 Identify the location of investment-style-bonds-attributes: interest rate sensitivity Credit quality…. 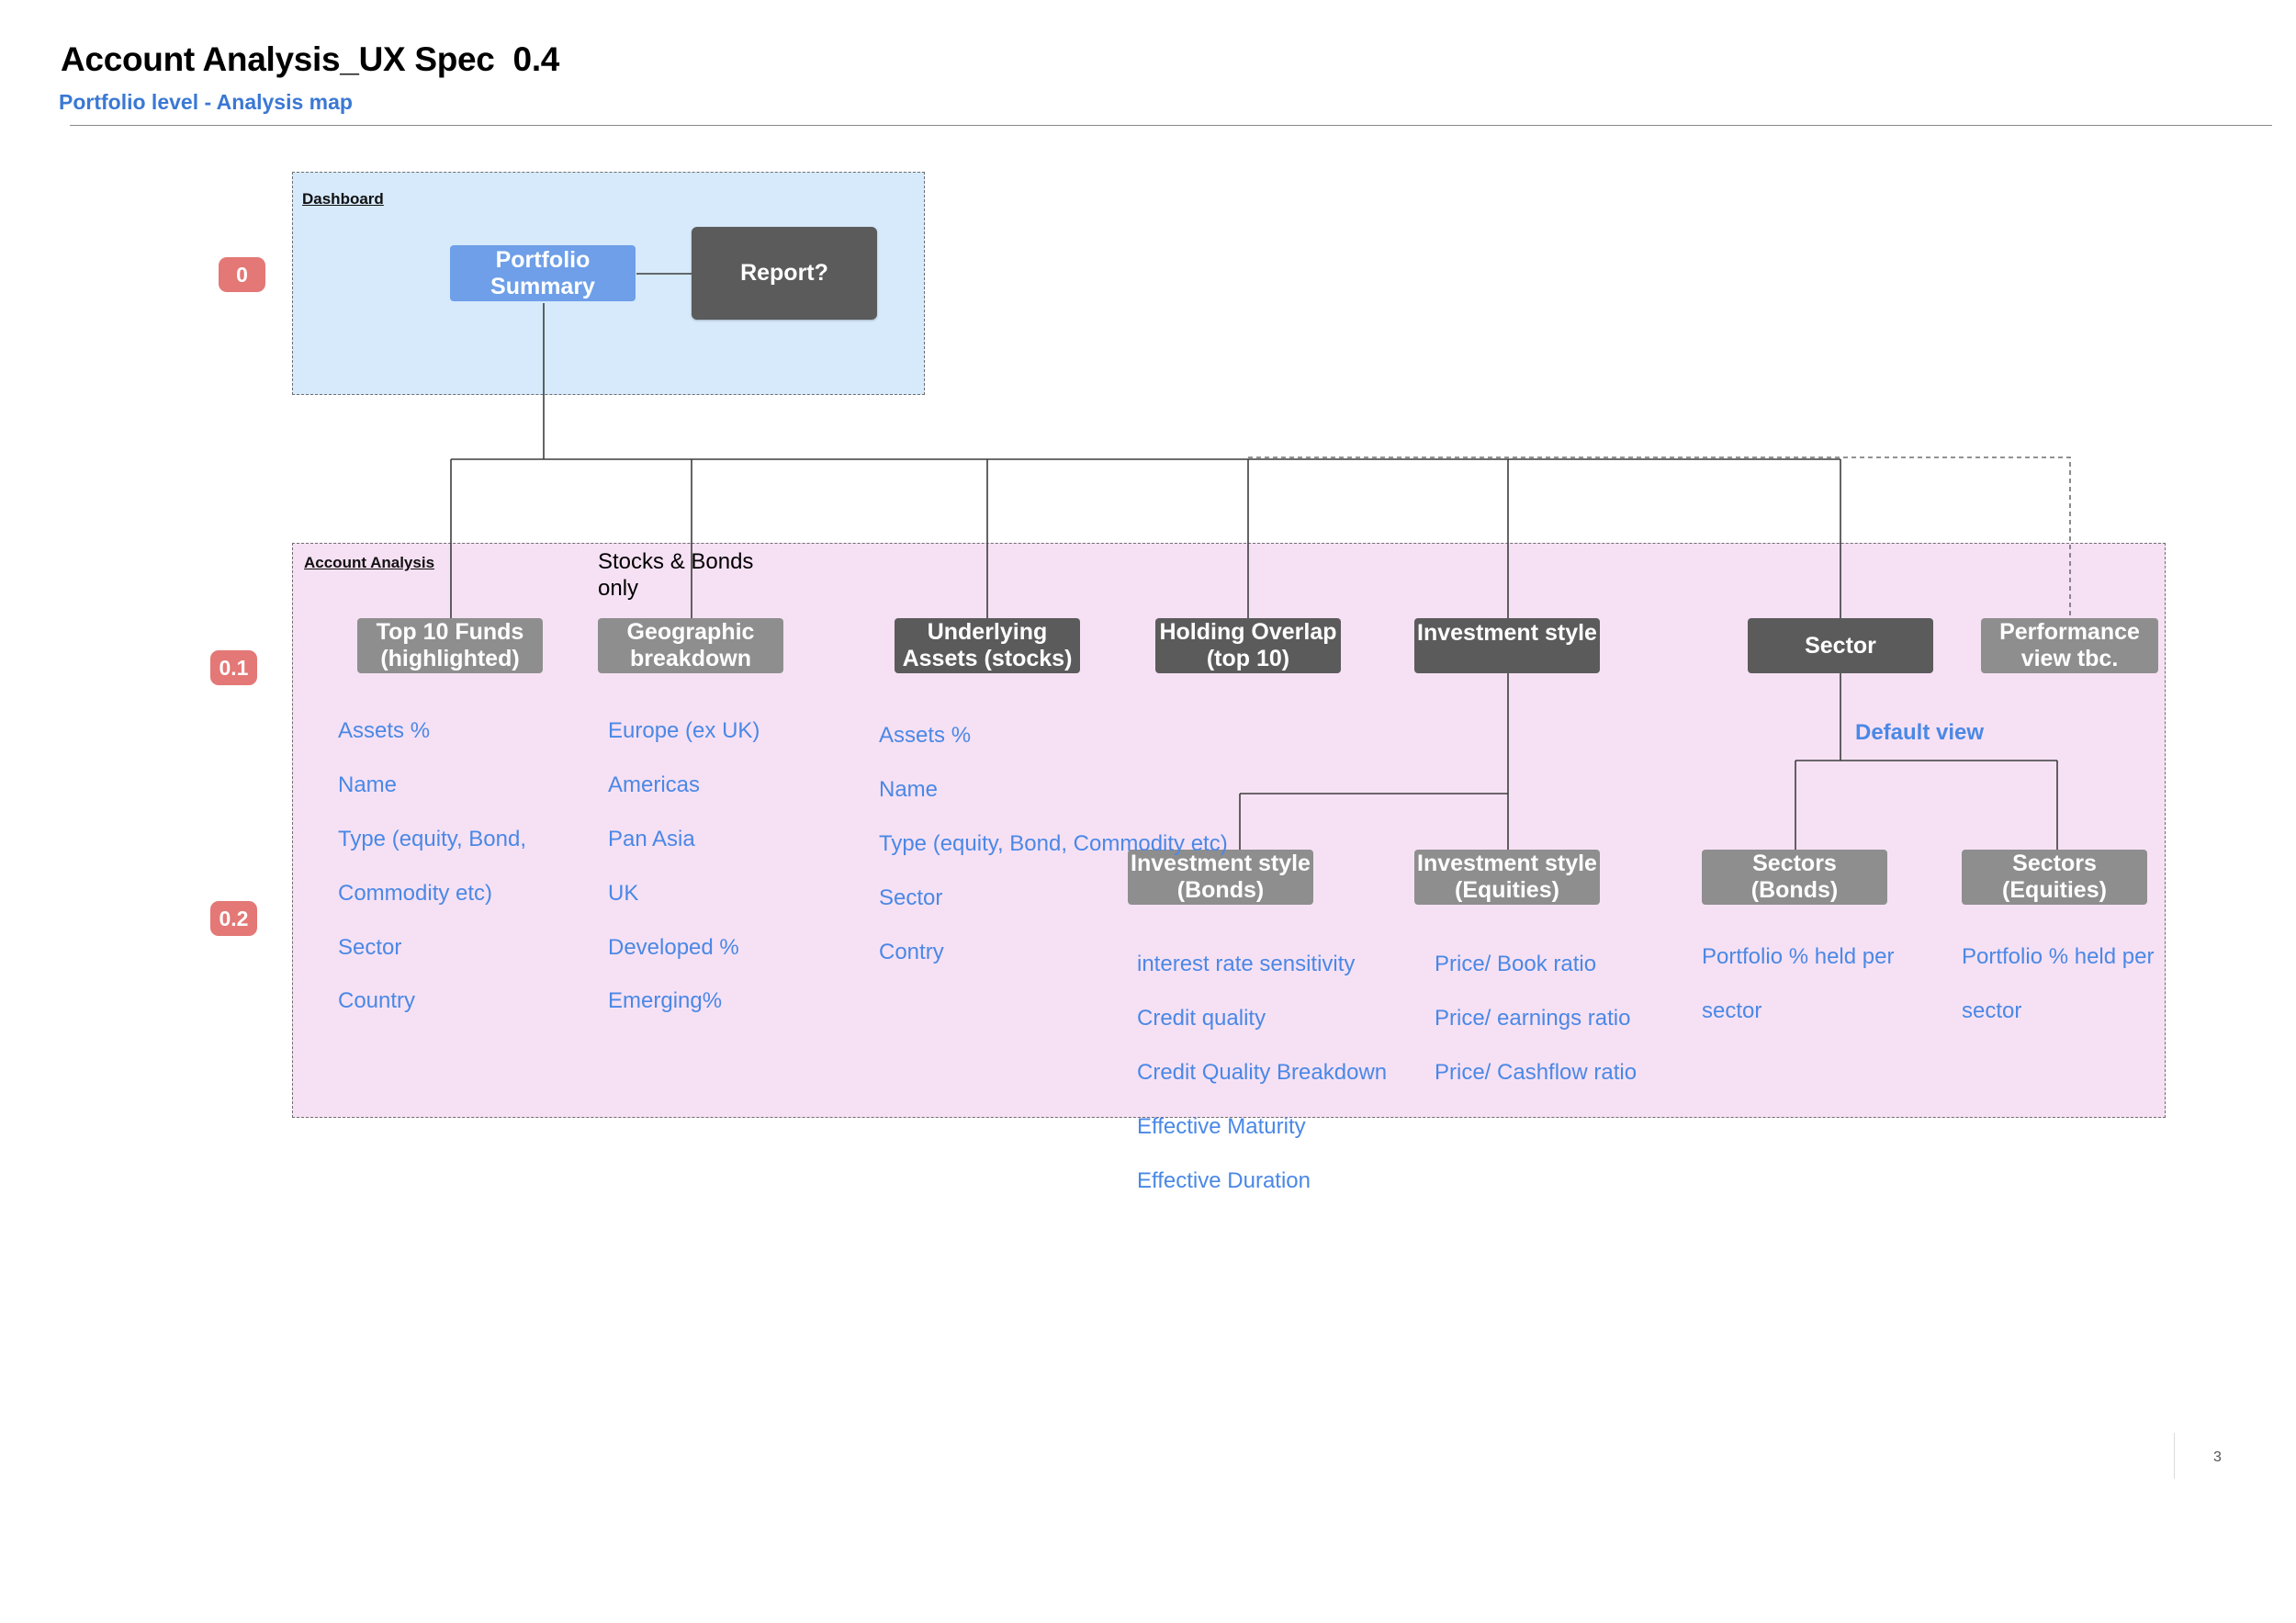
(1262, 1072).